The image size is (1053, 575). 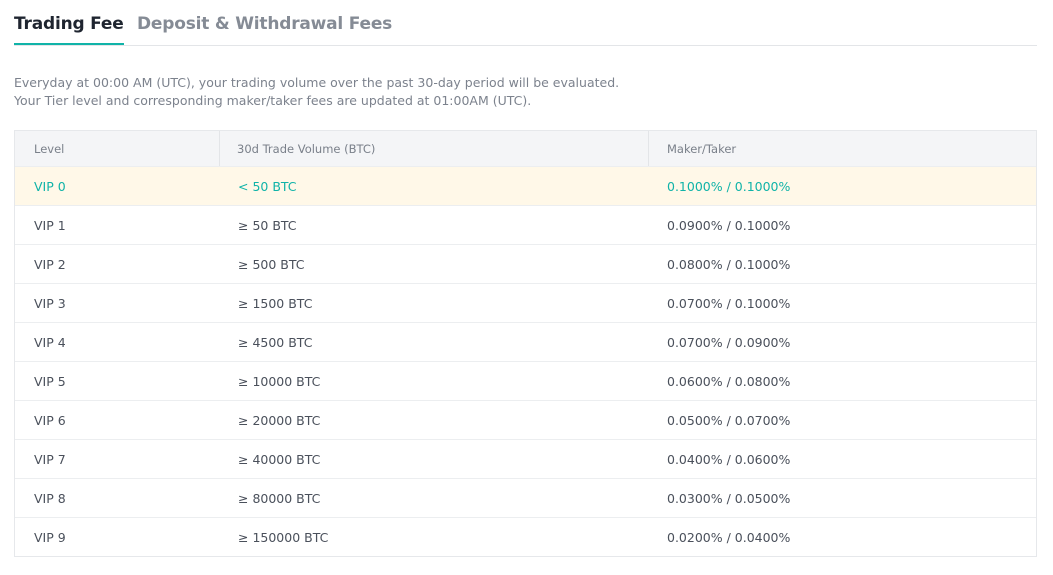 What do you see at coordinates (525, 536) in the screenshot?
I see `table-row: VIP 9 ≥ 150000 BTC 0.0200% / 0.0400%` at bounding box center [525, 536].